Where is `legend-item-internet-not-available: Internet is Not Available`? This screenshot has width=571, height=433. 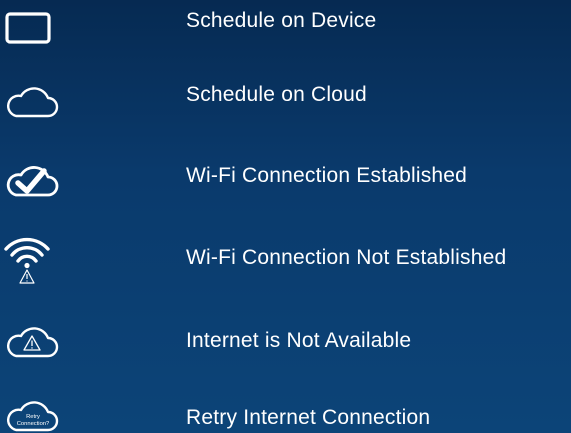 legend-item-internet-not-available: Internet is Not Available is located at coordinates (285, 348).